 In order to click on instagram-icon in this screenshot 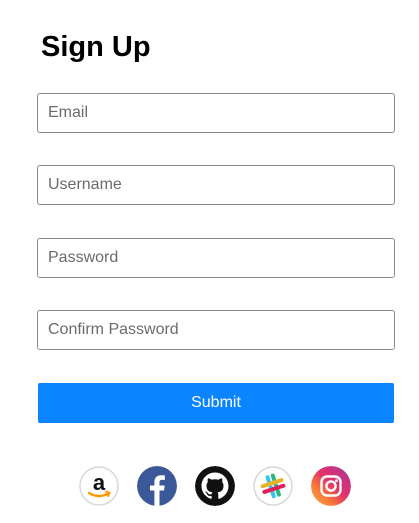, I will do `click(331, 486)`.